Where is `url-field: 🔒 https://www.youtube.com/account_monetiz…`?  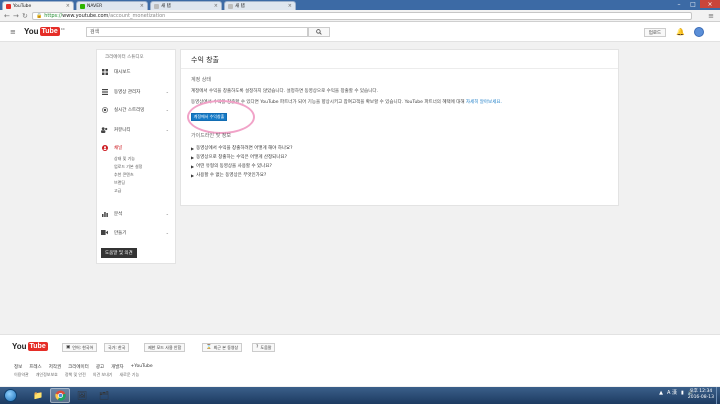 url-field: 🔒 https://www.youtube.com/account_monetiz… is located at coordinates (362, 16).